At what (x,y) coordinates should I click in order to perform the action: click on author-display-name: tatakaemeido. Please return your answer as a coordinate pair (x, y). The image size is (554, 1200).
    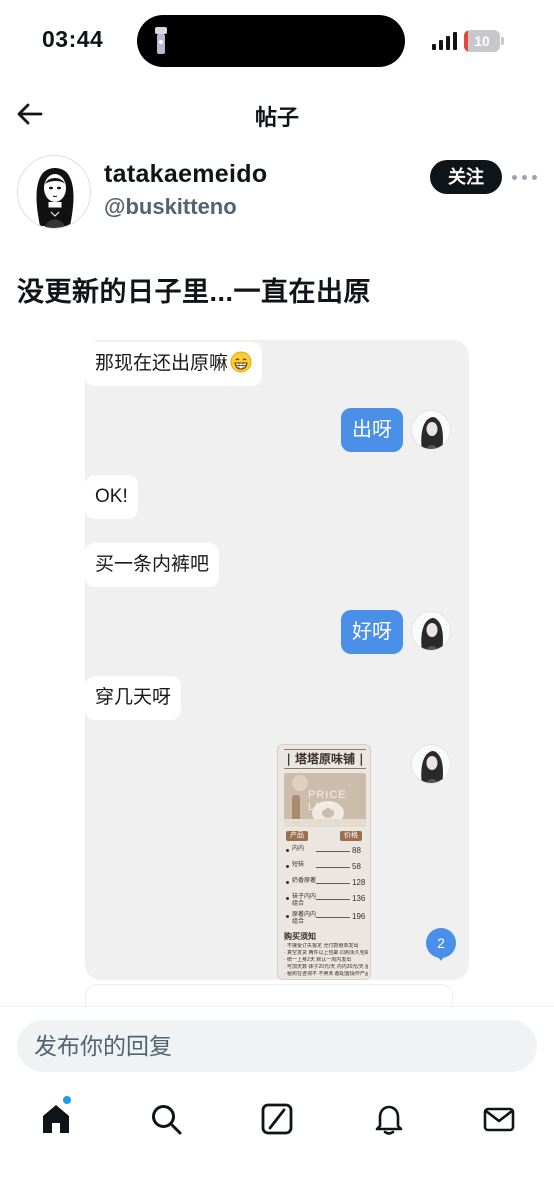
    Looking at the image, I should click on (185, 174).